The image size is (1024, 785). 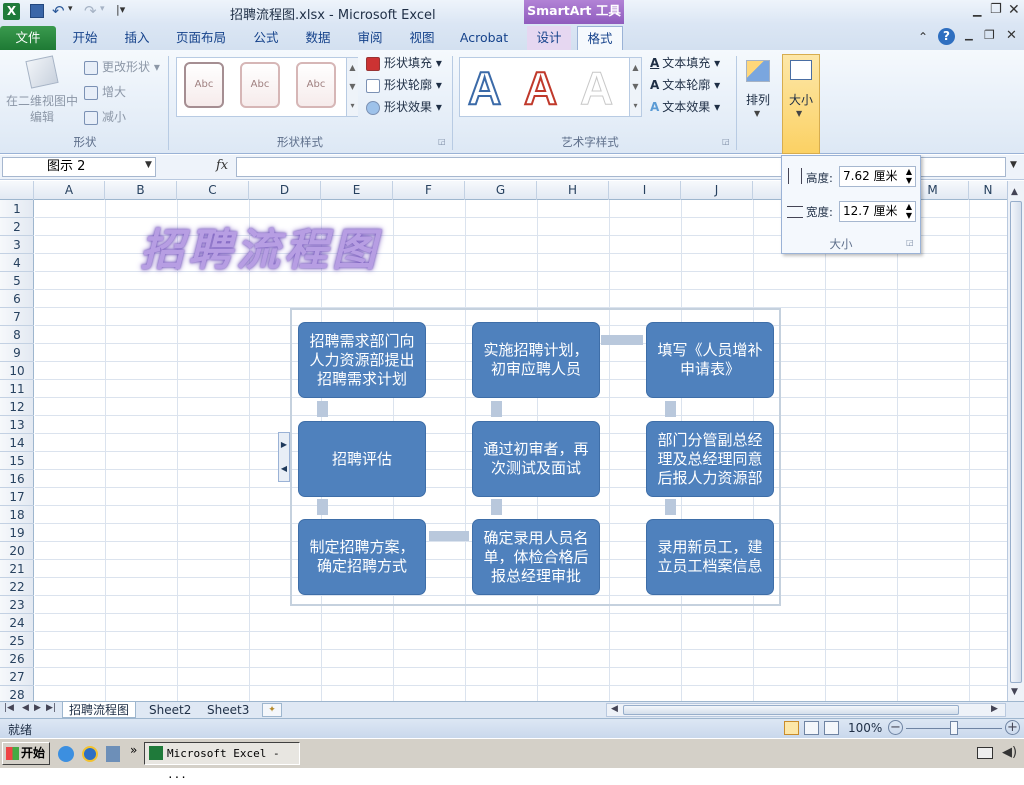 I want to click on flow-step-6: 部门分管副总经理及总经理同意后报人力资源部, so click(x=710, y=459).